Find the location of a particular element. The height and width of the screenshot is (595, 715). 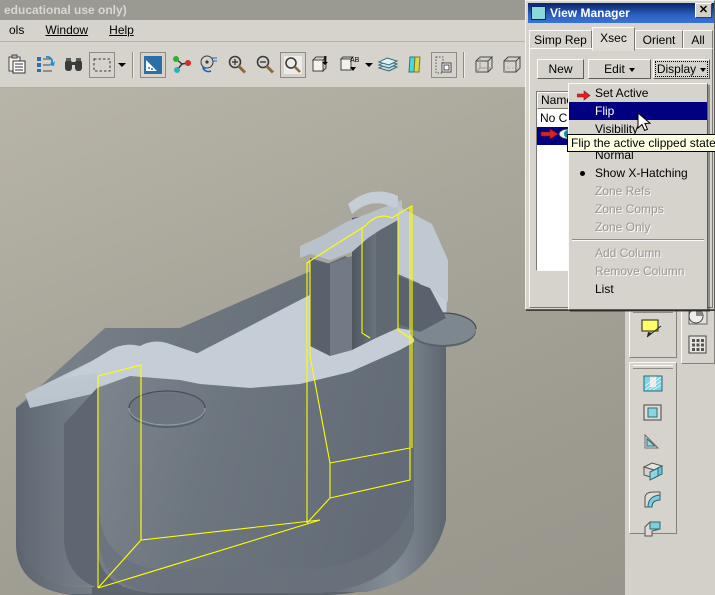

annotation-ab-icon: AB is located at coordinates (349, 65).